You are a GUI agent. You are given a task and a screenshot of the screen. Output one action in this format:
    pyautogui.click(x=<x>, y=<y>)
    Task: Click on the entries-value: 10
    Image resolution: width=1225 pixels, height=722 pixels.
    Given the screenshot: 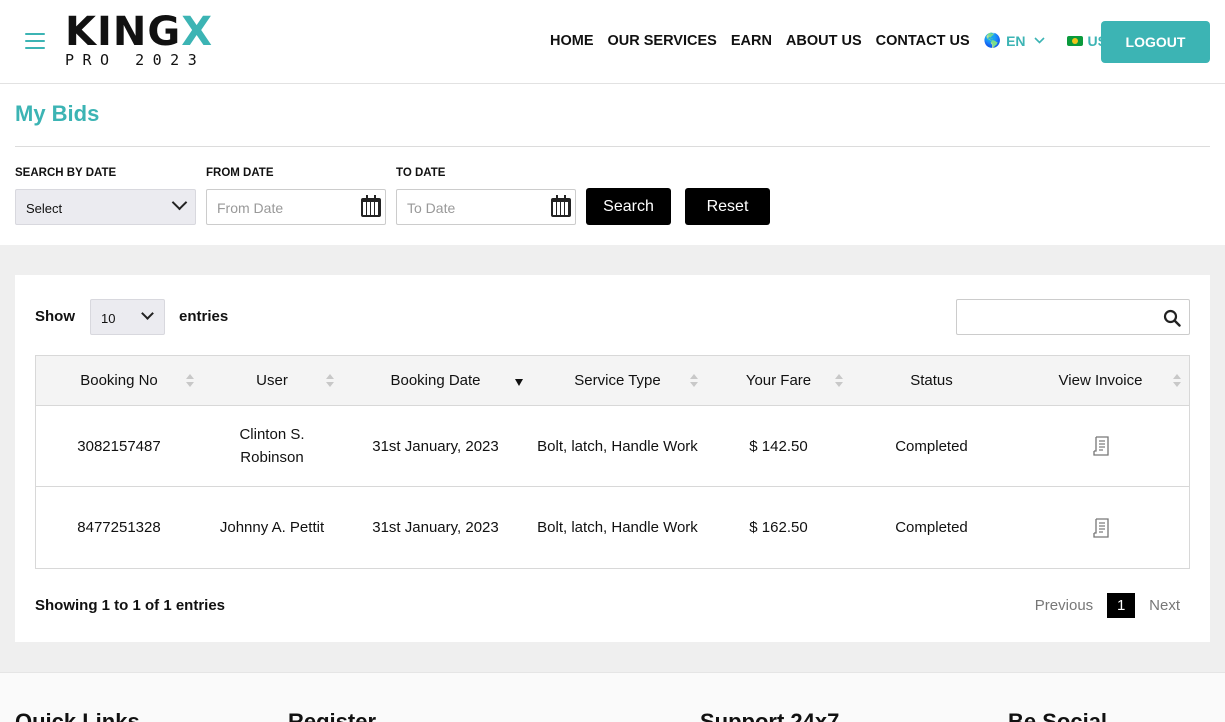 What is the action you would take?
    pyautogui.click(x=108, y=318)
    